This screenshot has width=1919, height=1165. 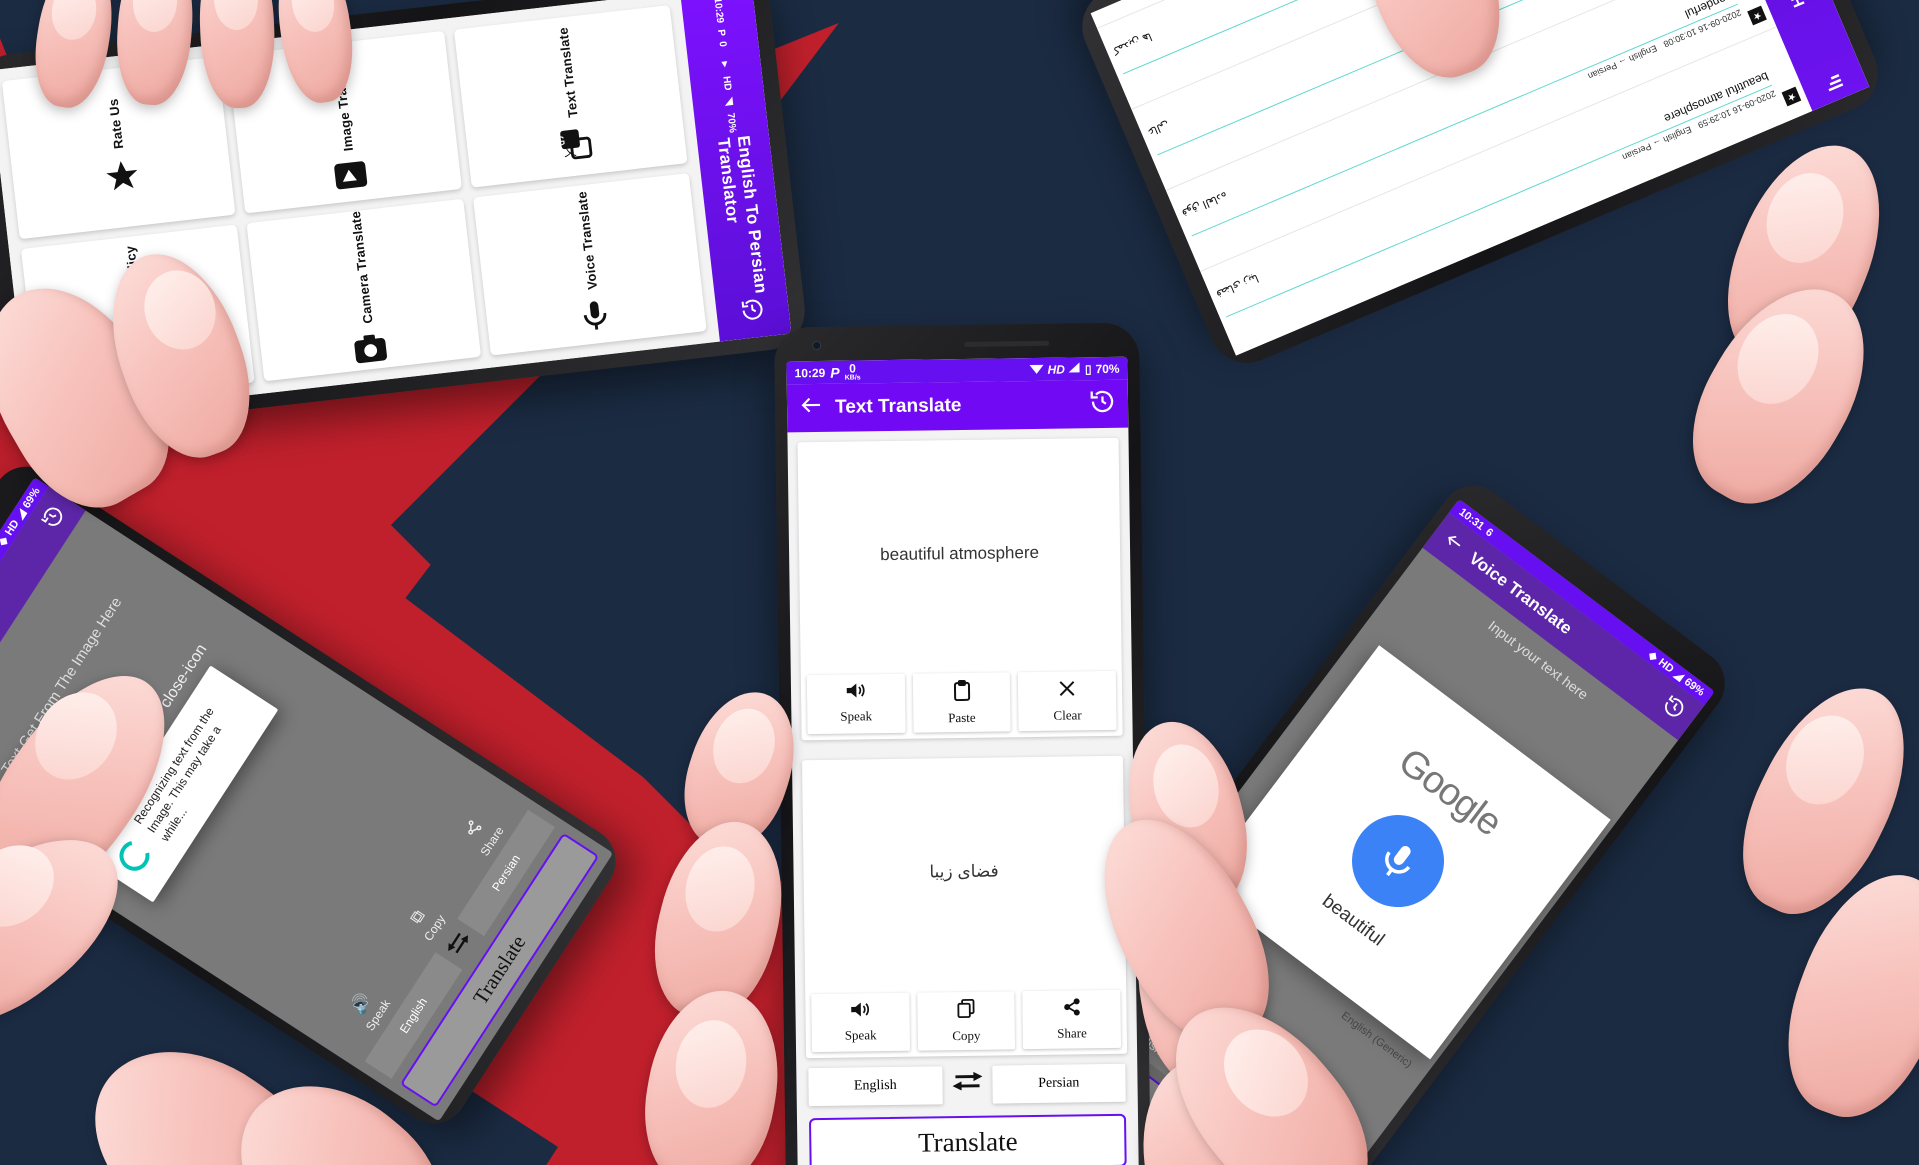 What do you see at coordinates (967, 1139) in the screenshot?
I see `translate-button: Translate` at bounding box center [967, 1139].